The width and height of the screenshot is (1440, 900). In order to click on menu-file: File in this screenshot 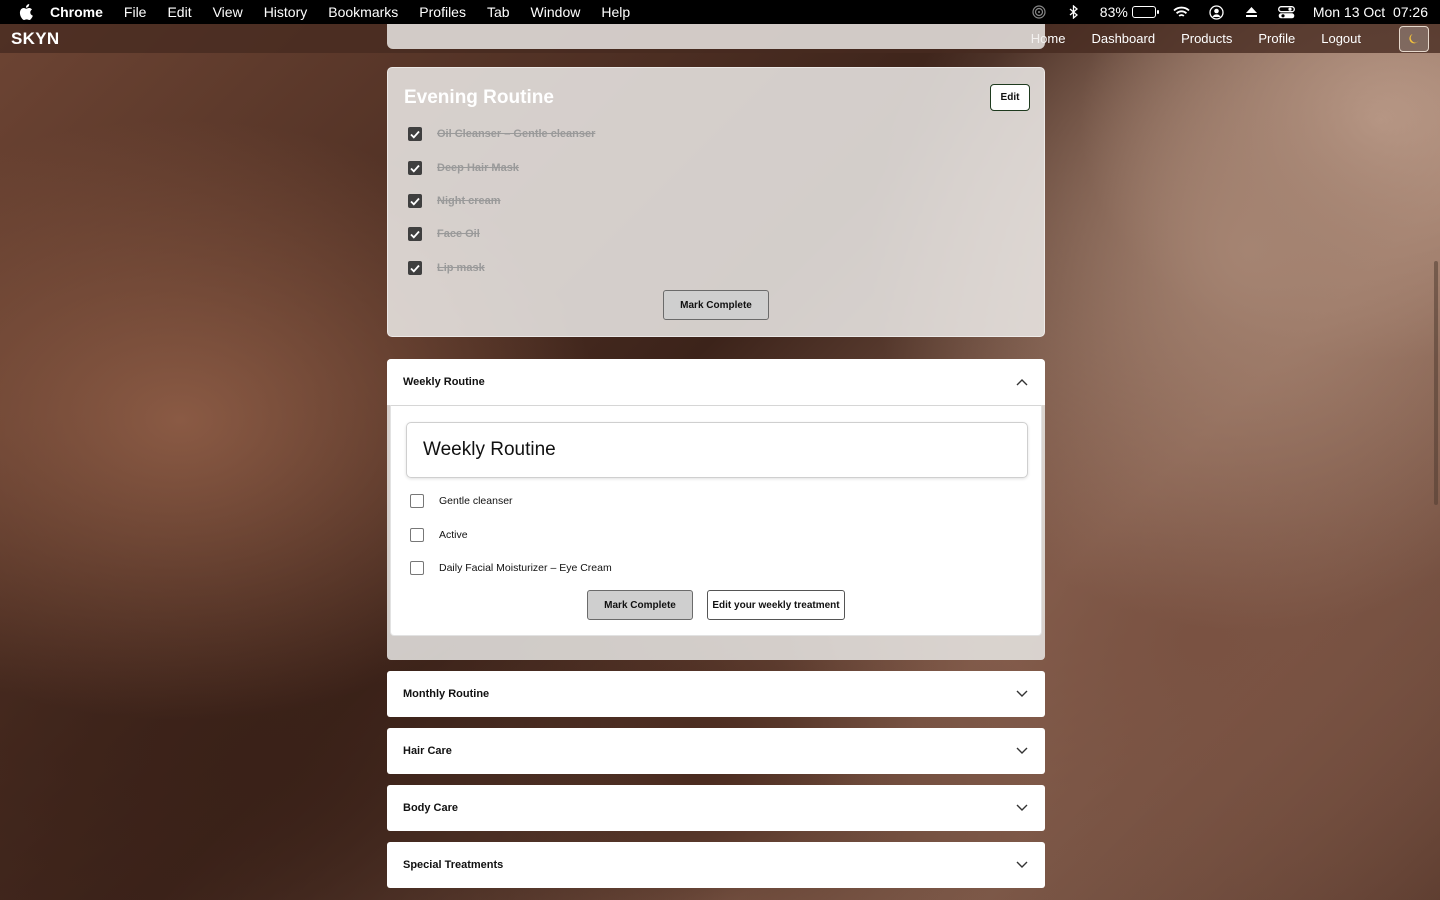, I will do `click(135, 12)`.